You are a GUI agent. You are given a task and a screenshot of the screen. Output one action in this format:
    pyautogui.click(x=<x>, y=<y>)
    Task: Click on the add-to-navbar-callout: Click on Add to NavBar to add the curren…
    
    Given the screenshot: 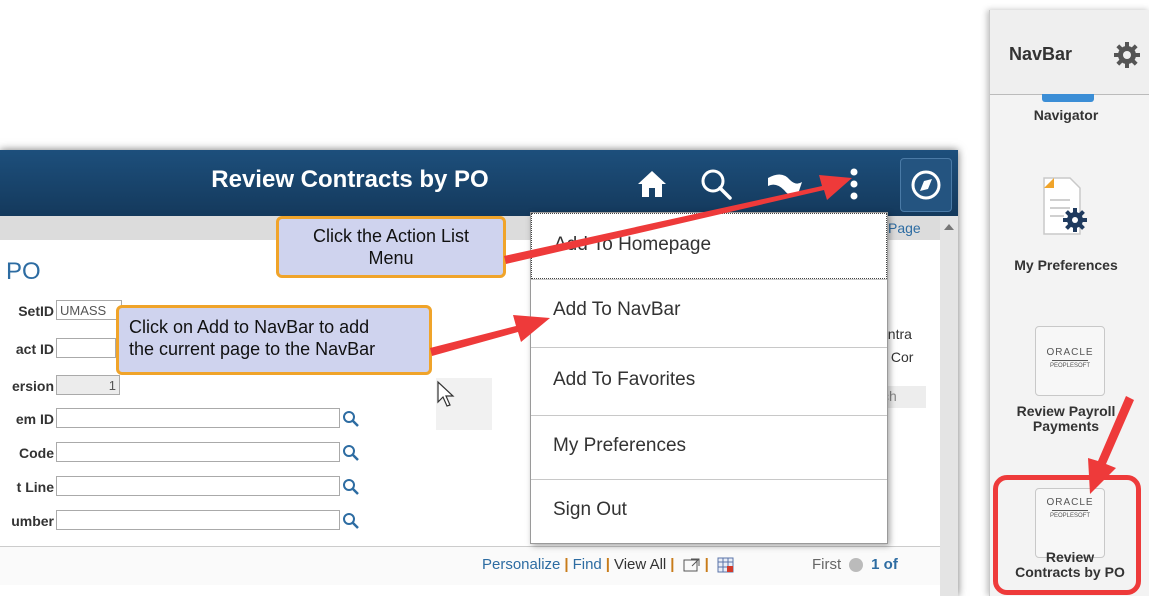 What is the action you would take?
    pyautogui.click(x=274, y=340)
    